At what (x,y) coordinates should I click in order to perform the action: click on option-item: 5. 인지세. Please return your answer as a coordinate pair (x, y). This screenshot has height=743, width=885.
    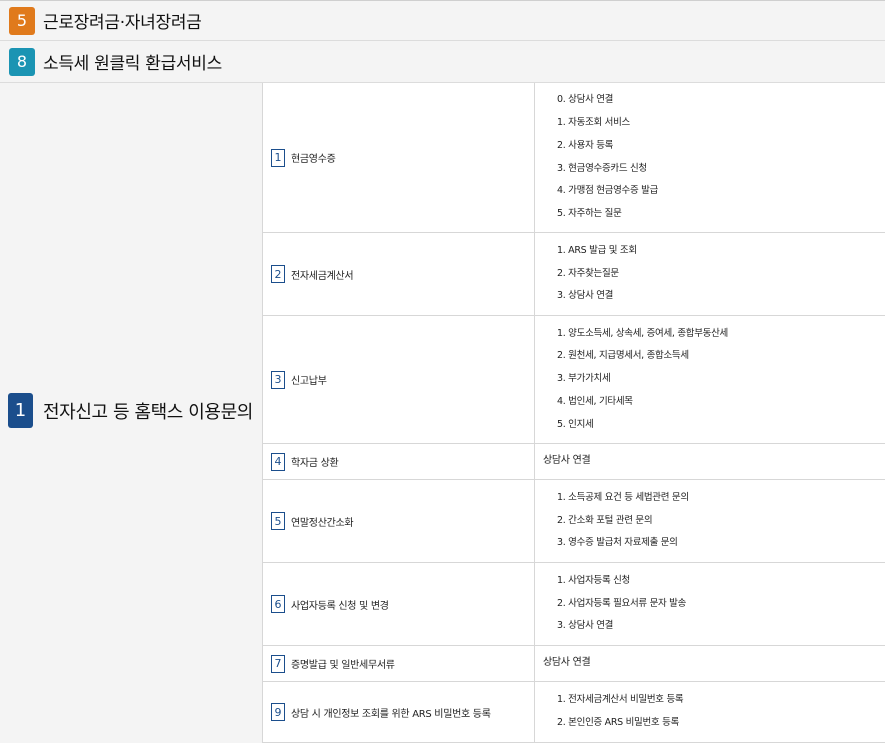
    Looking at the image, I should click on (575, 424).